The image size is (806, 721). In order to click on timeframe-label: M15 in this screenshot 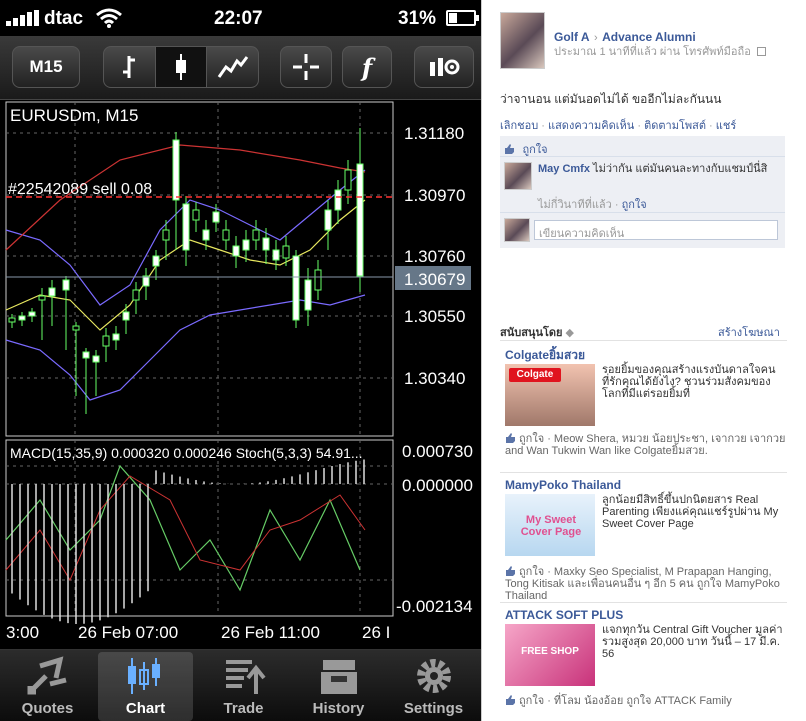, I will do `click(46, 66)`.